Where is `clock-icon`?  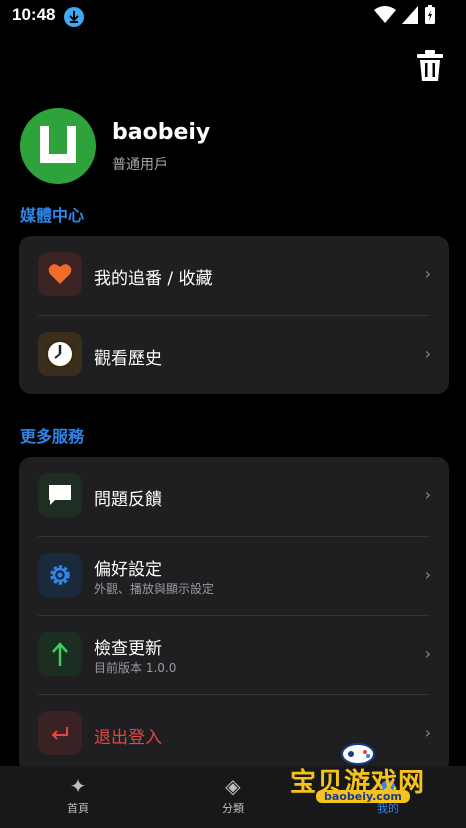
clock-icon is located at coordinates (60, 354).